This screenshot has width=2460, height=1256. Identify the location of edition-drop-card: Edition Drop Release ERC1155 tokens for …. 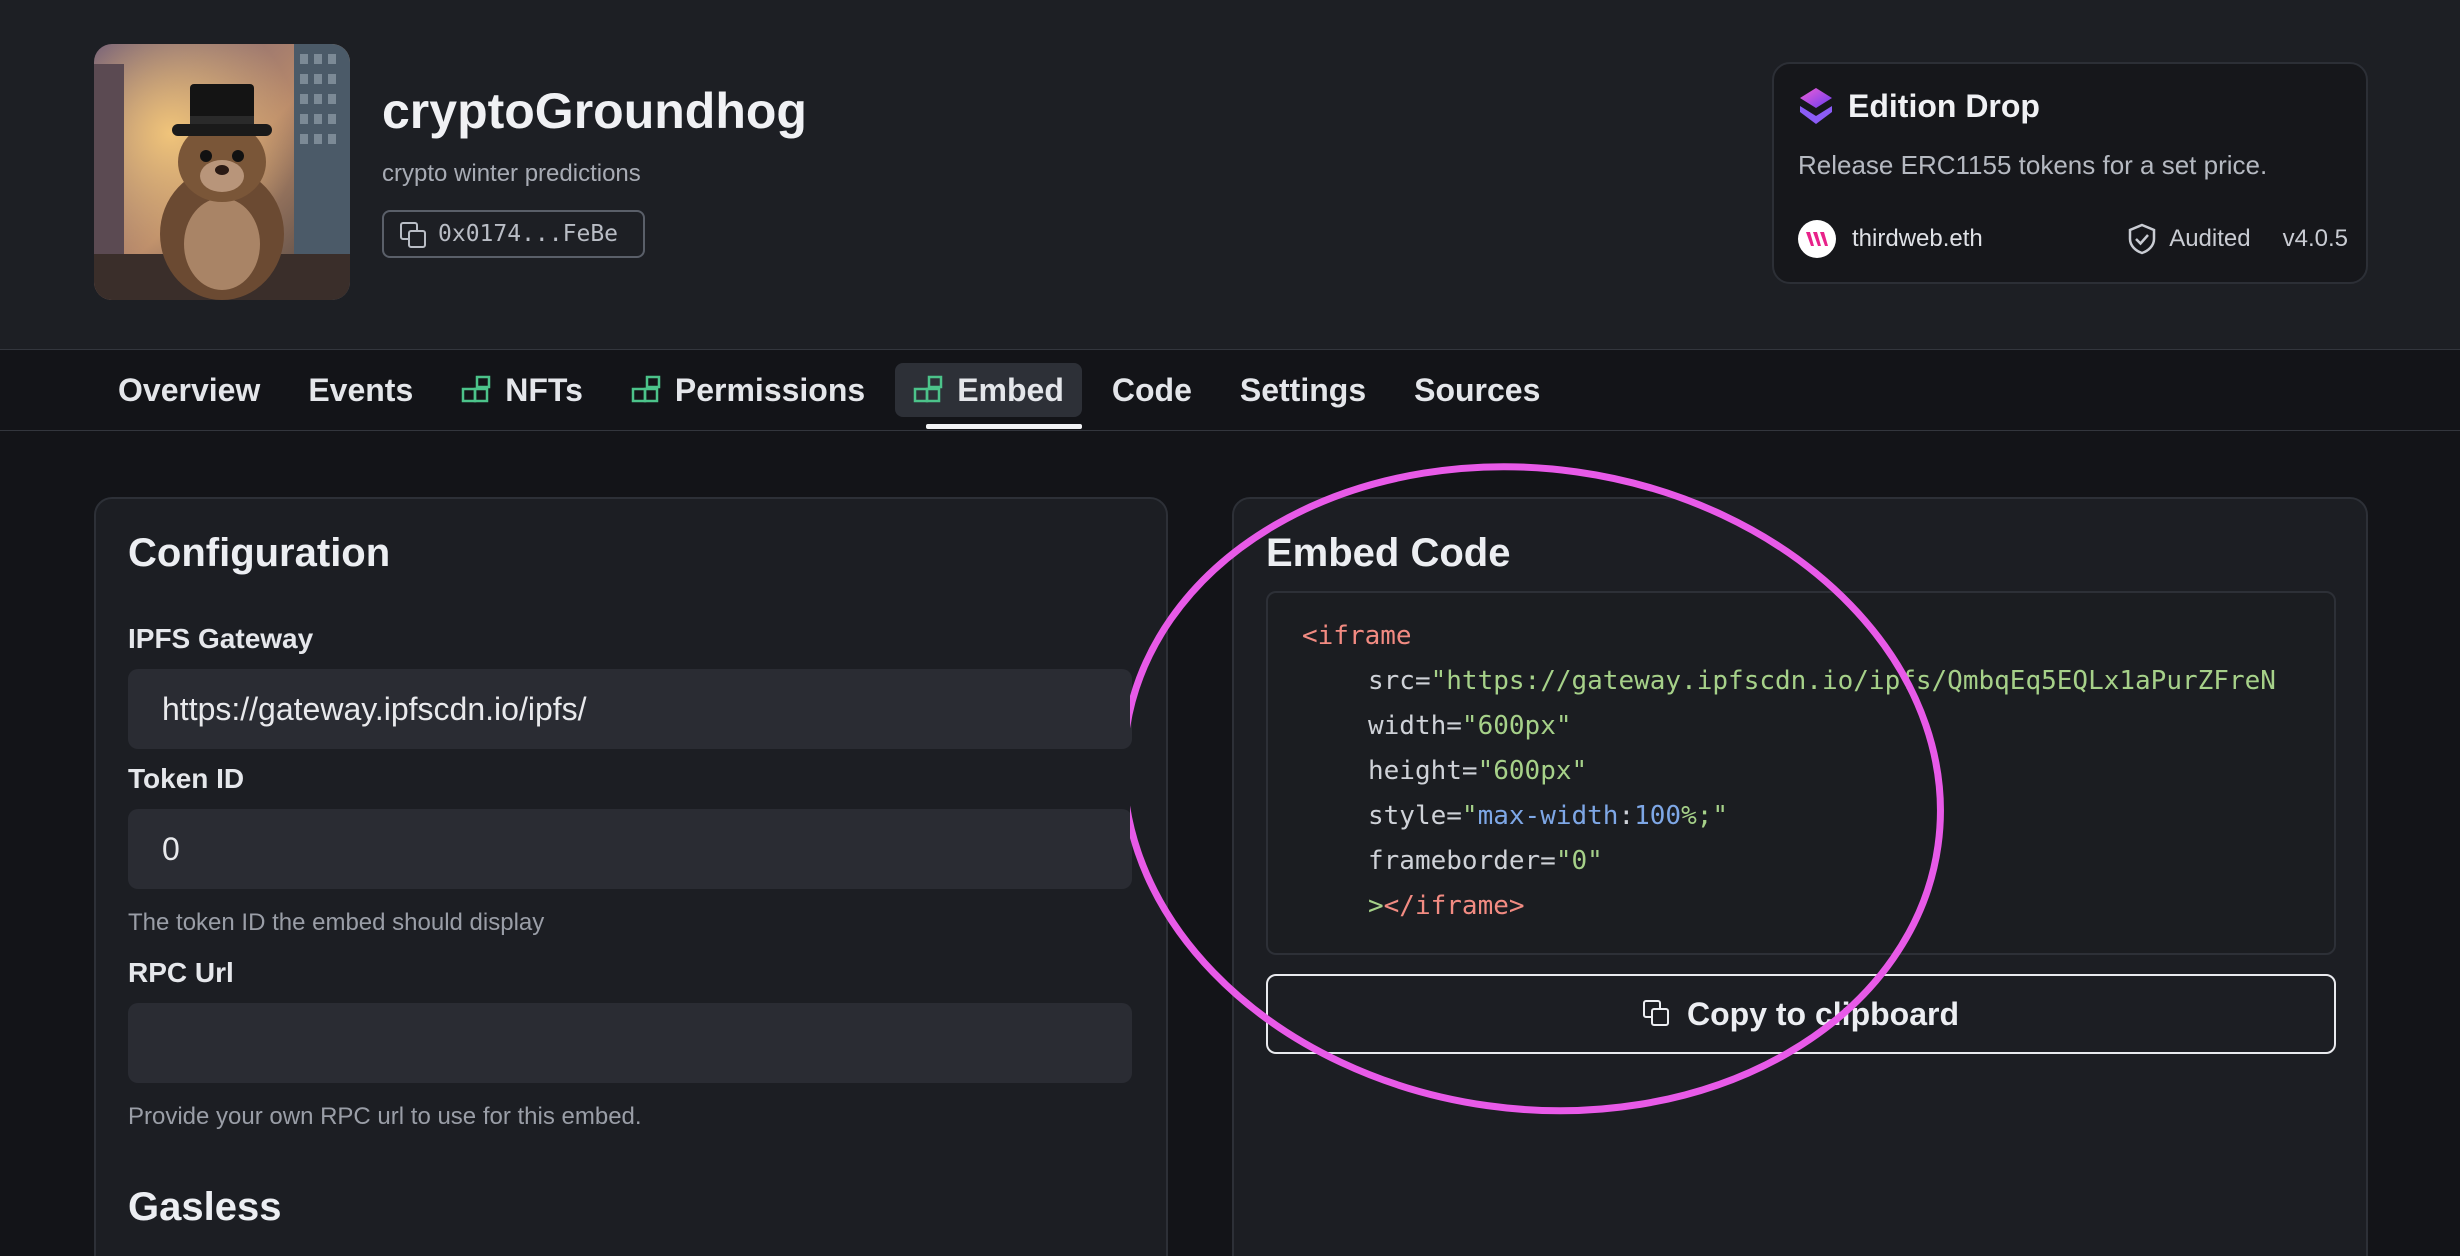
(2070, 173).